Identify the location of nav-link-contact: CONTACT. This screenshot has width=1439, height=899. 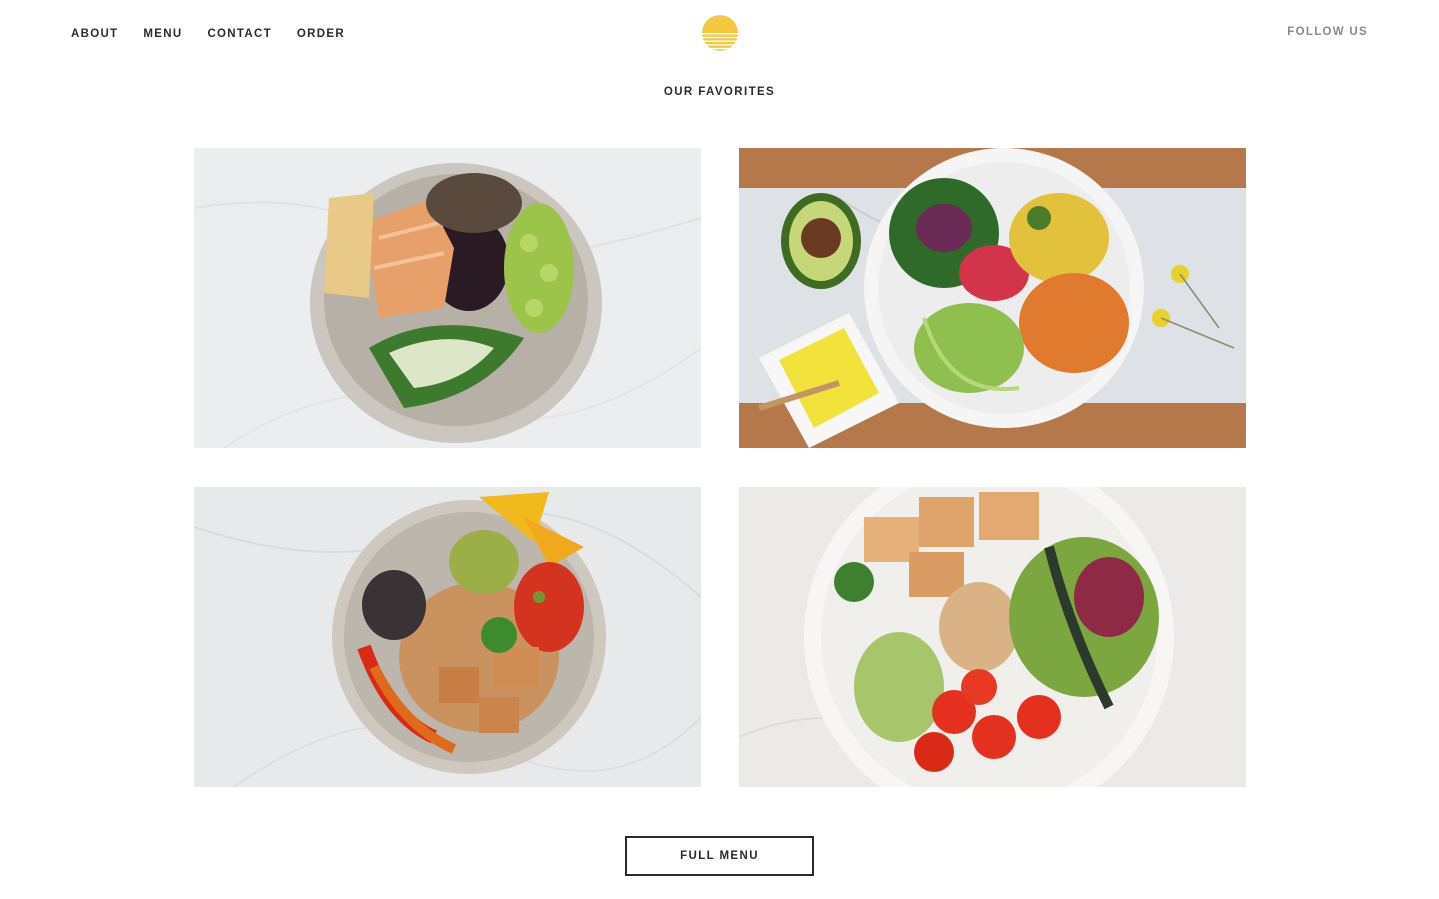
(239, 34).